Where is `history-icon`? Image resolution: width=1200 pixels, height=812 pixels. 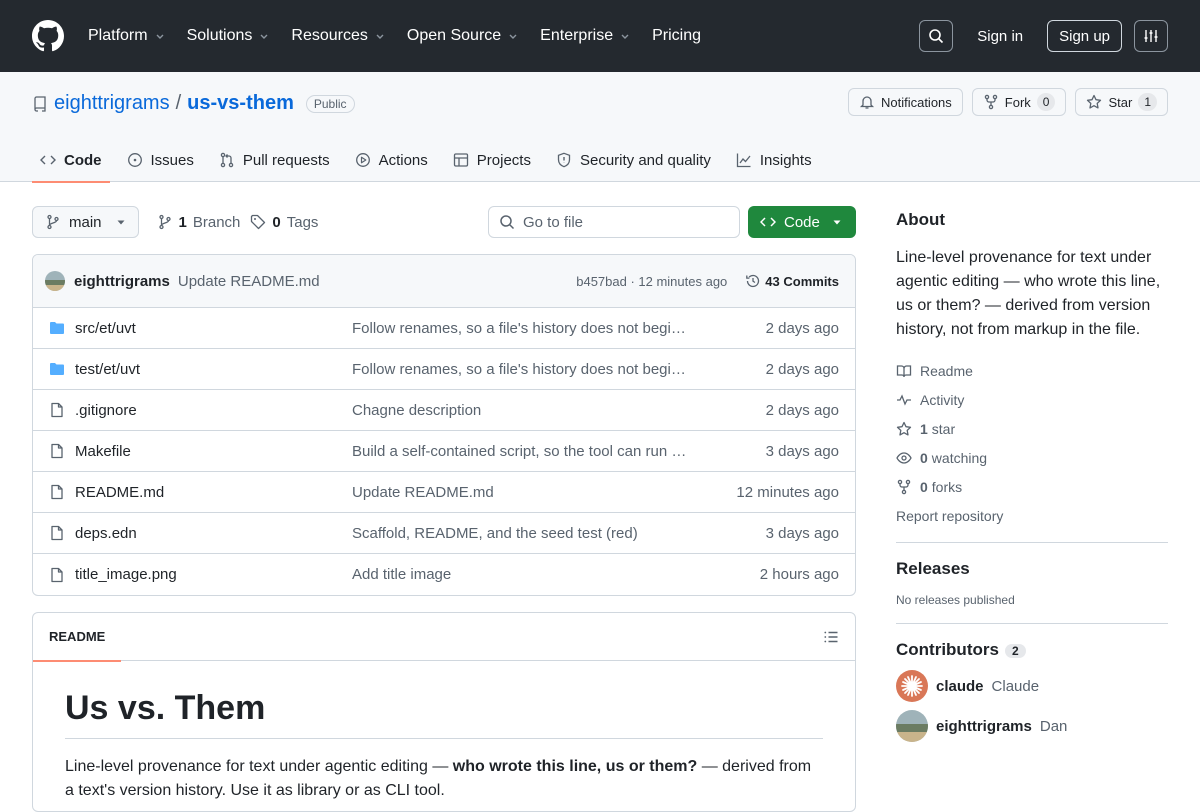
history-icon is located at coordinates (753, 281).